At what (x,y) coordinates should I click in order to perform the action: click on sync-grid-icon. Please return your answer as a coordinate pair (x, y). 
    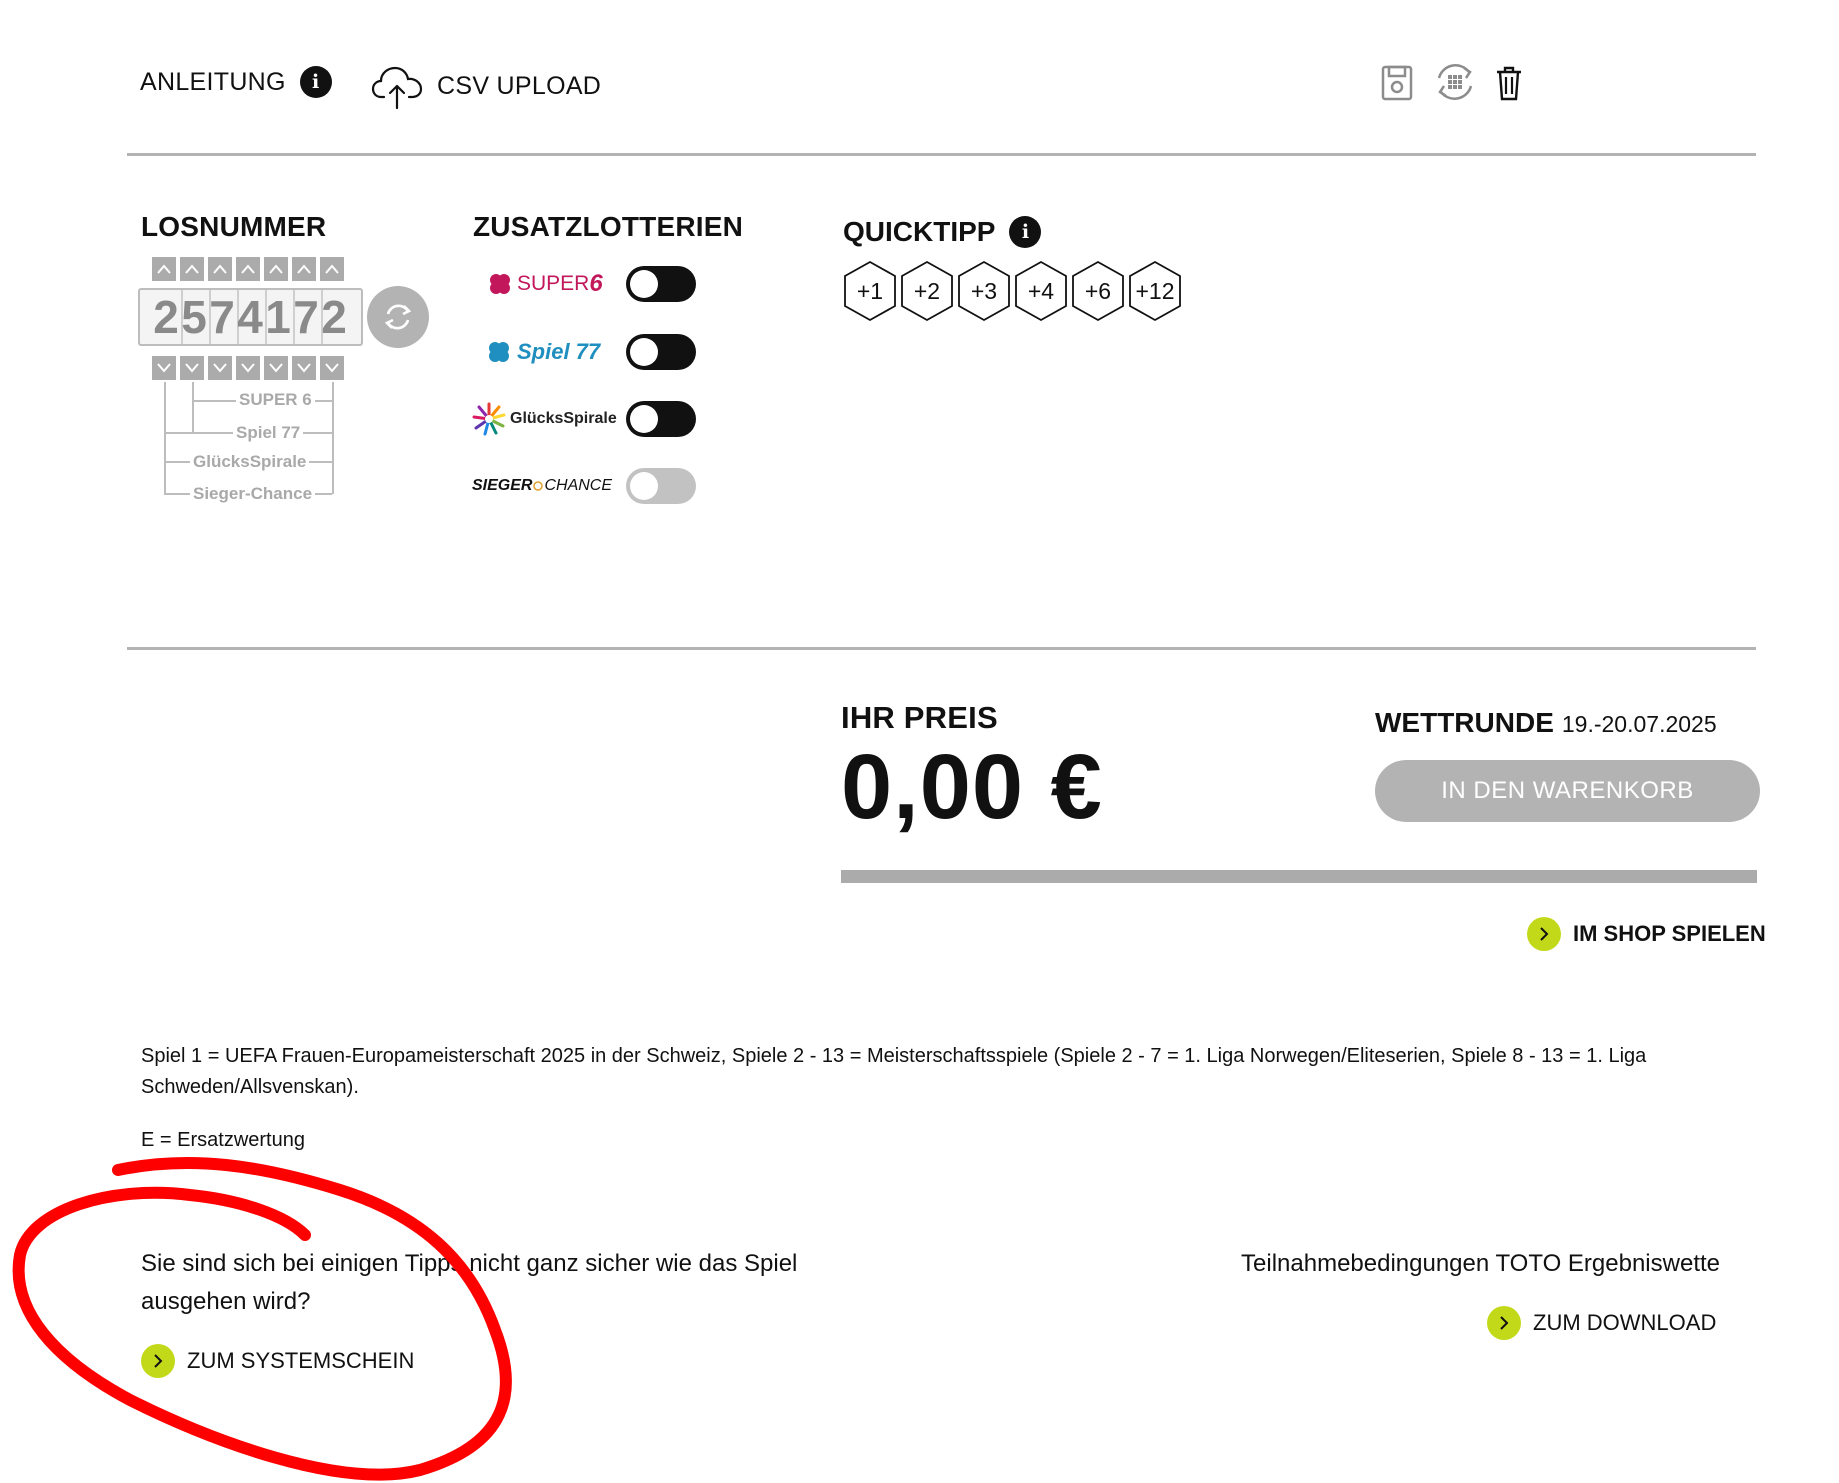
    Looking at the image, I should click on (1455, 82).